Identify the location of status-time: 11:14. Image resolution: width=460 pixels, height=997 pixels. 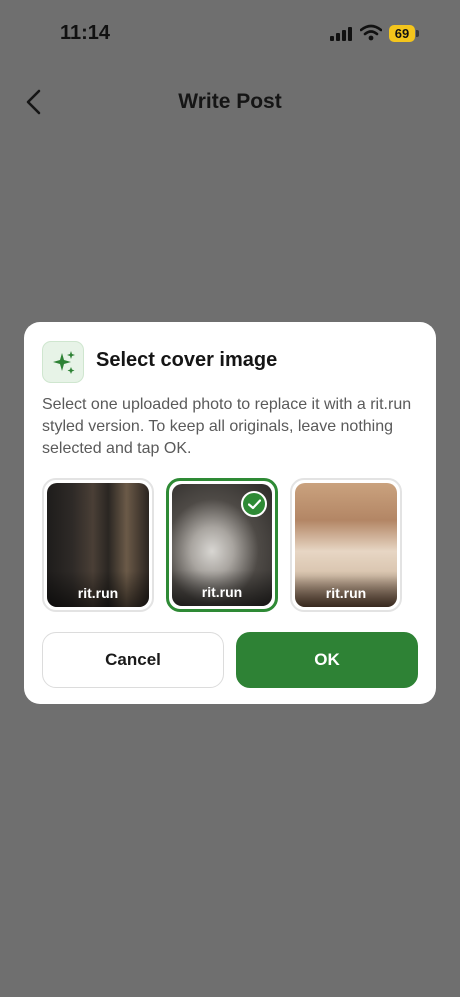
(85, 33).